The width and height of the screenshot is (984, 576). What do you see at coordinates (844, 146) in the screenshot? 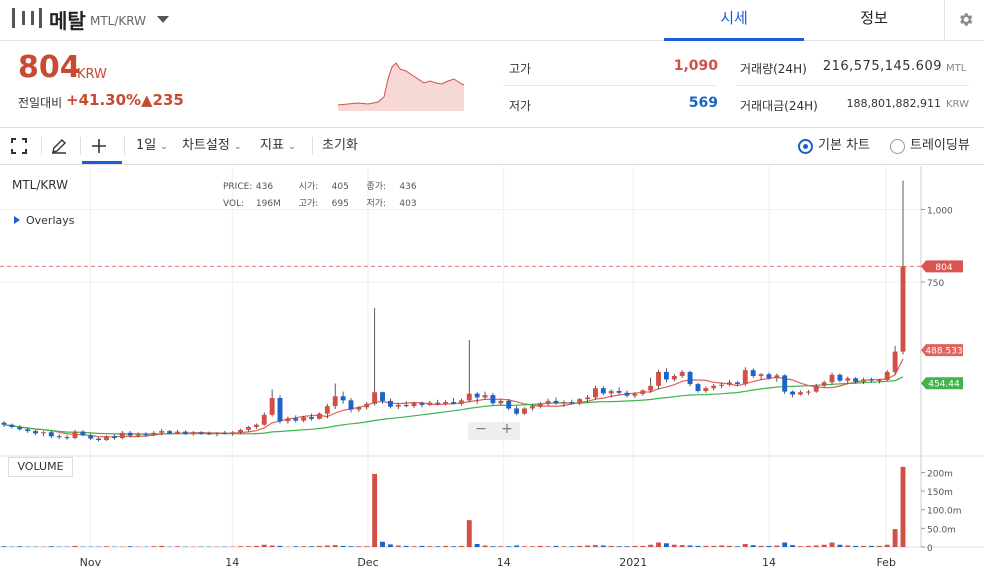
I see `basic-chart-label: 기본 차트` at bounding box center [844, 146].